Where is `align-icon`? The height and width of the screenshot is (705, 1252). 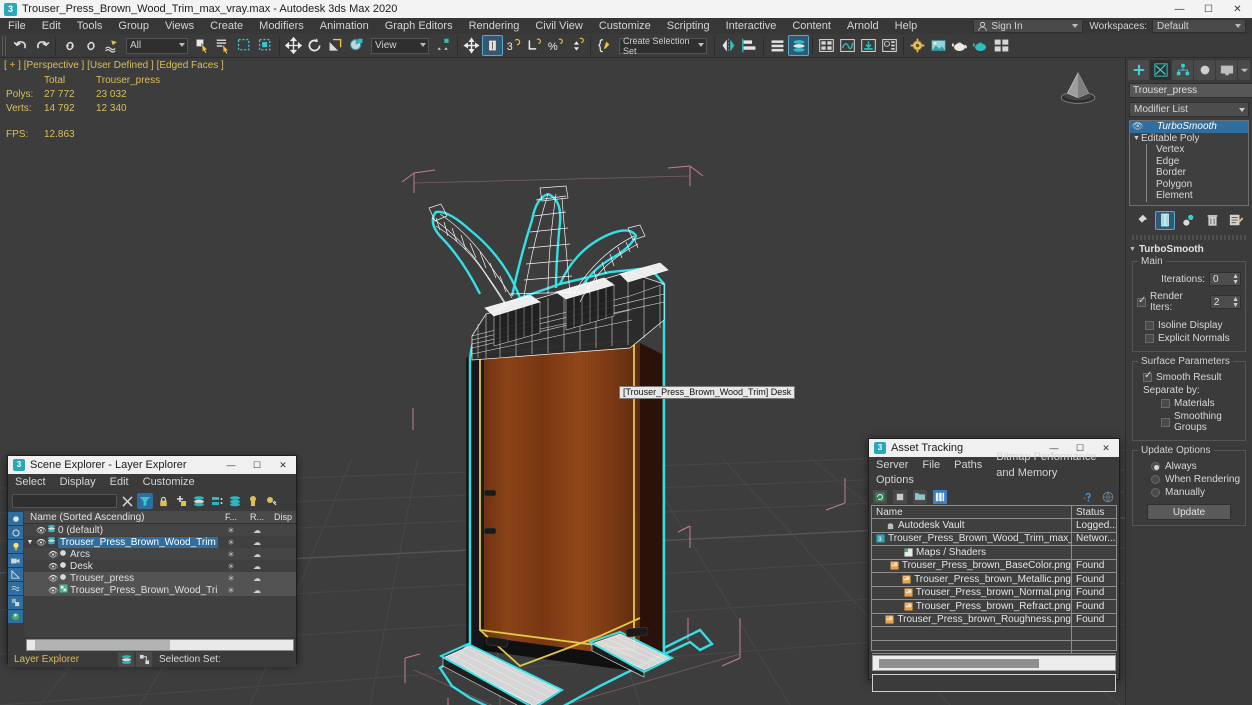 align-icon is located at coordinates (749, 45).